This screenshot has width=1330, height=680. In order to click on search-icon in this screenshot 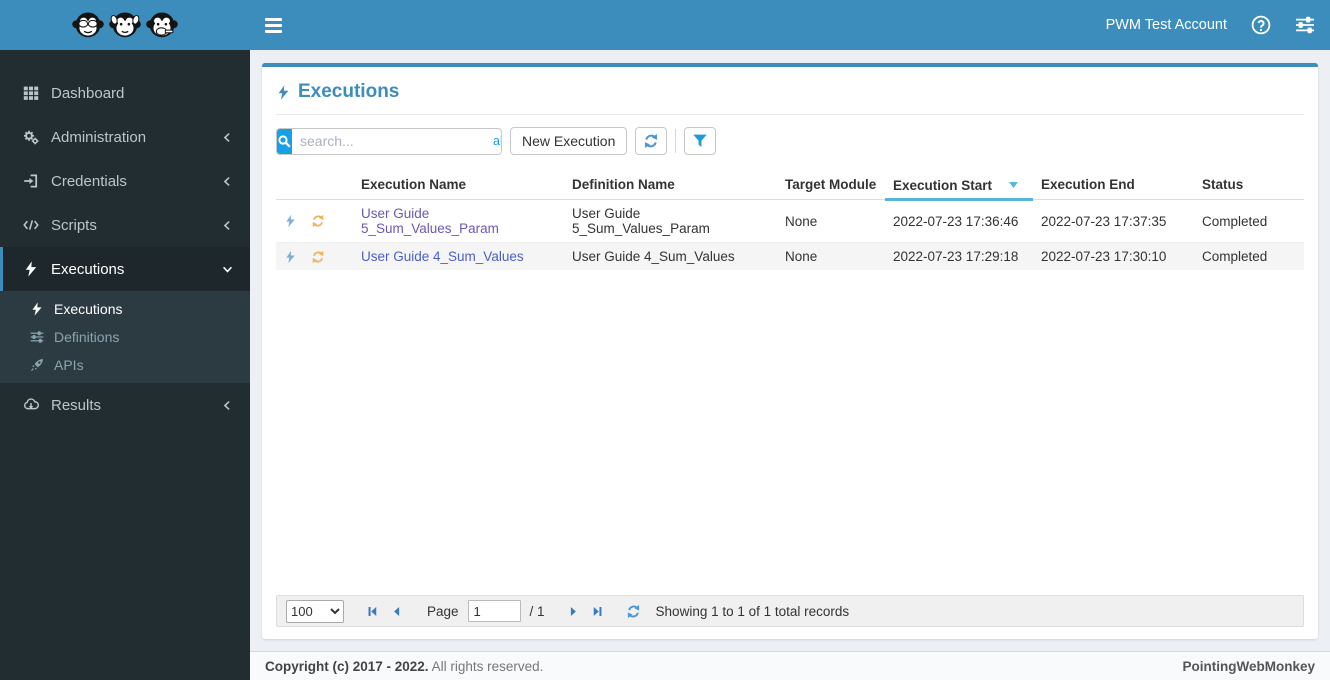, I will do `click(284, 141)`.